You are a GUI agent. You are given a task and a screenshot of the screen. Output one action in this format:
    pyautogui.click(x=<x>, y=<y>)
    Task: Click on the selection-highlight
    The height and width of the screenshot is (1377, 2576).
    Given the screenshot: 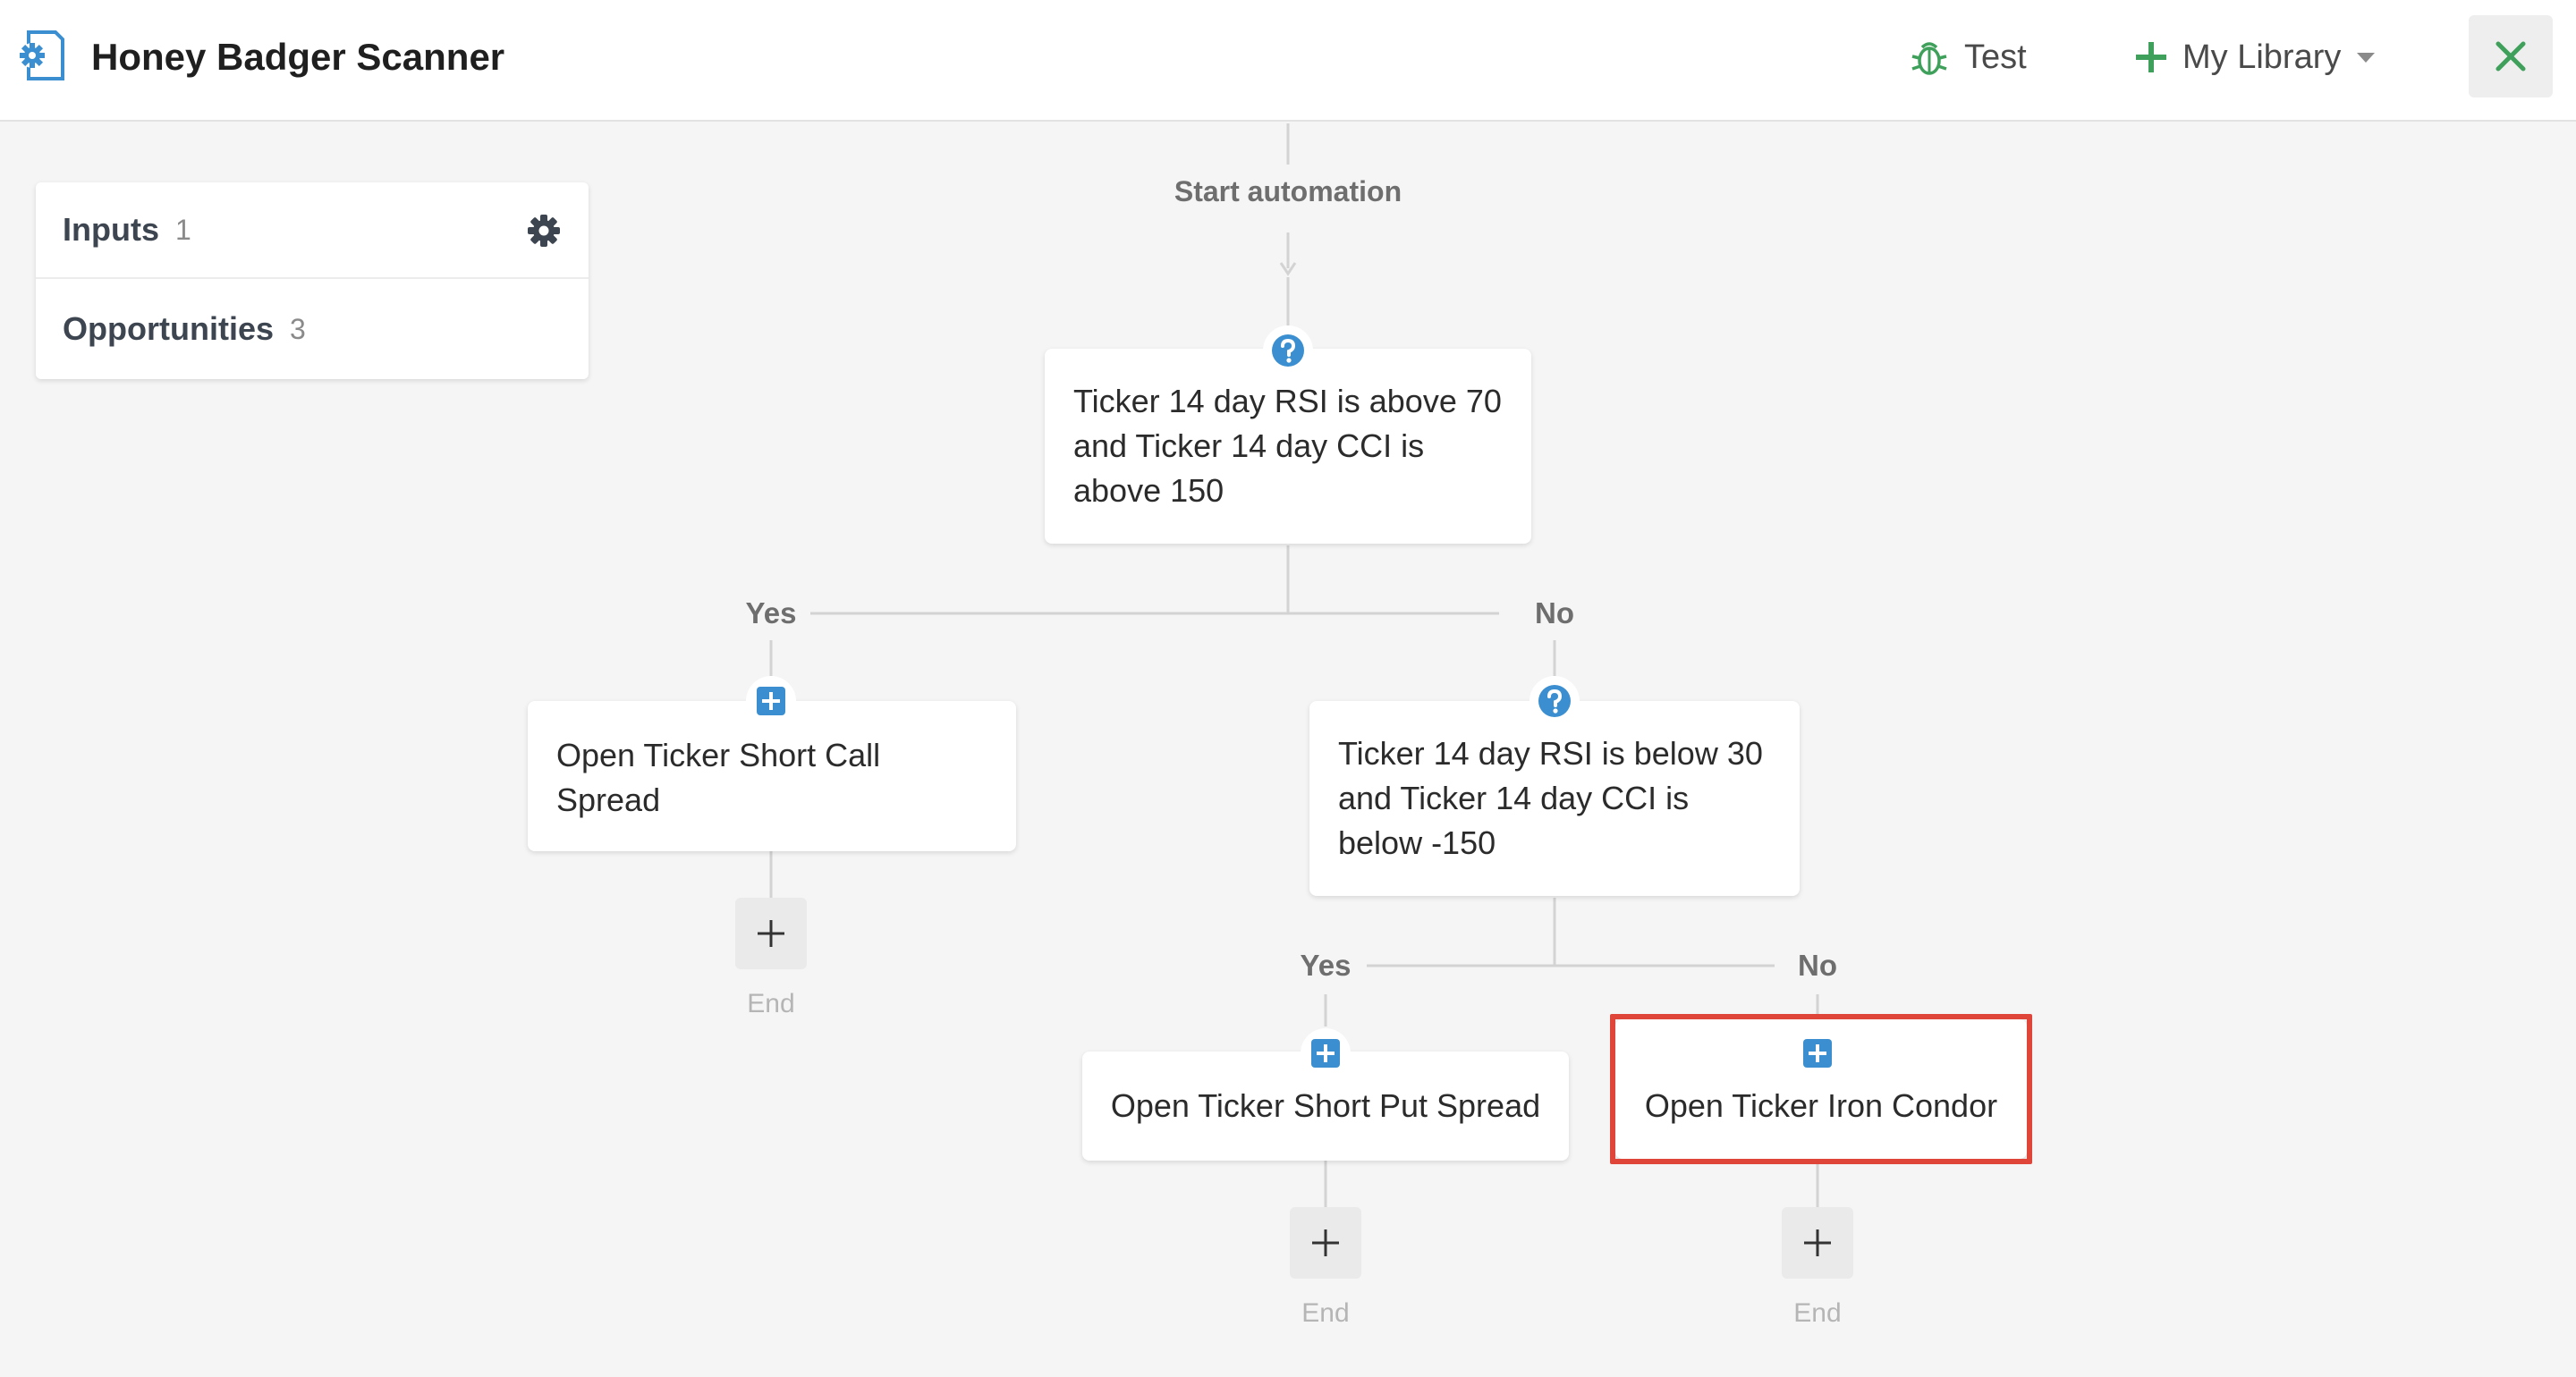 What is the action you would take?
    pyautogui.click(x=1821, y=1089)
    